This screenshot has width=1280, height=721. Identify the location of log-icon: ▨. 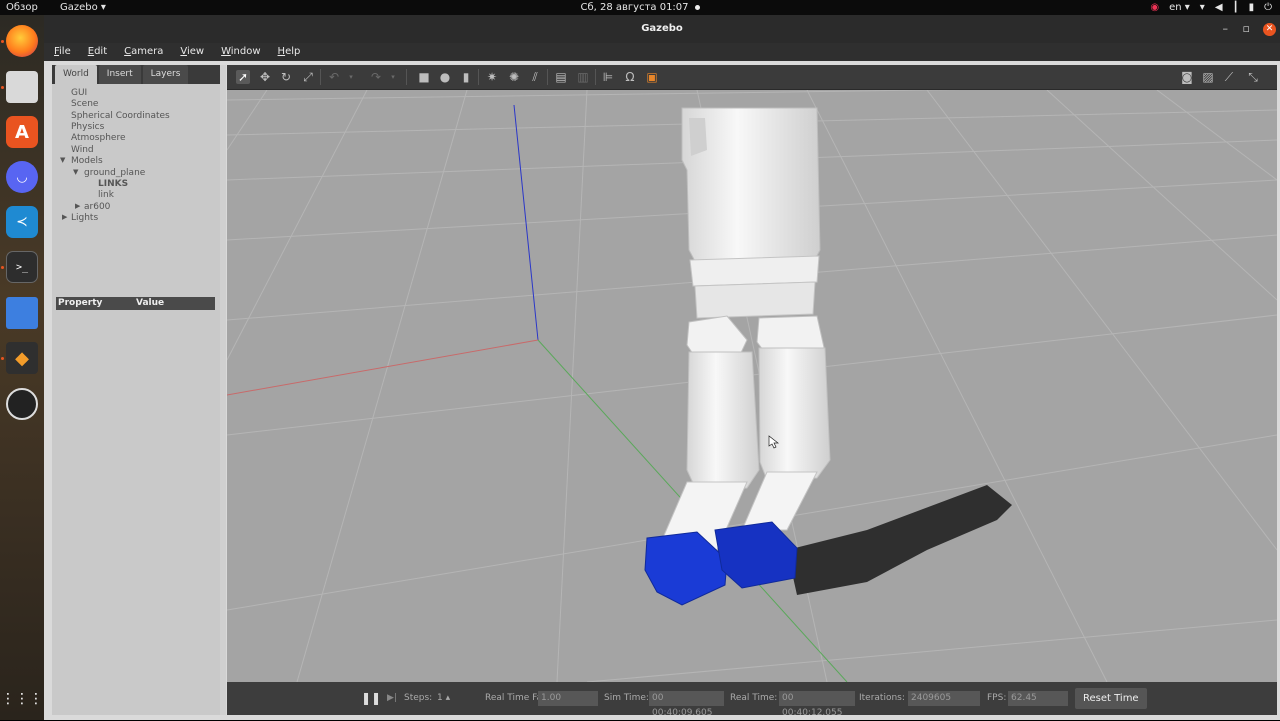
(1208, 77).